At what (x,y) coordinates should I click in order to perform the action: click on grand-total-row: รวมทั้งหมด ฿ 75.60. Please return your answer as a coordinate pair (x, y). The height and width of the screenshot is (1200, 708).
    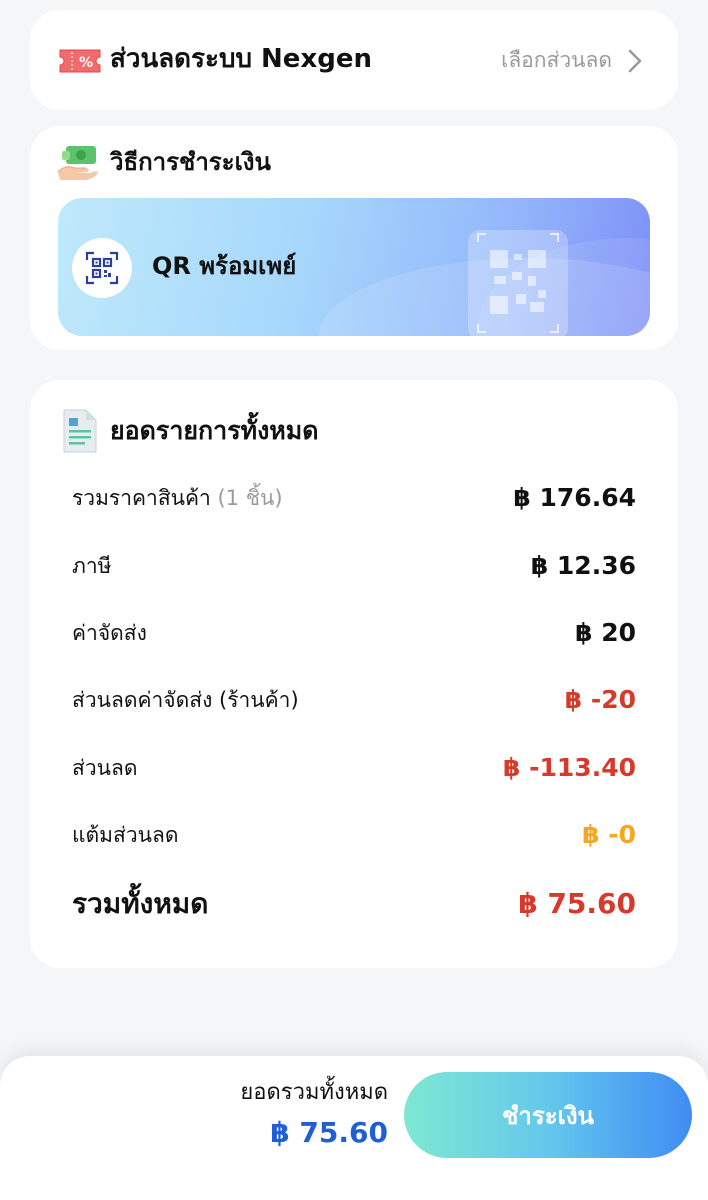
    Looking at the image, I should click on (354, 904).